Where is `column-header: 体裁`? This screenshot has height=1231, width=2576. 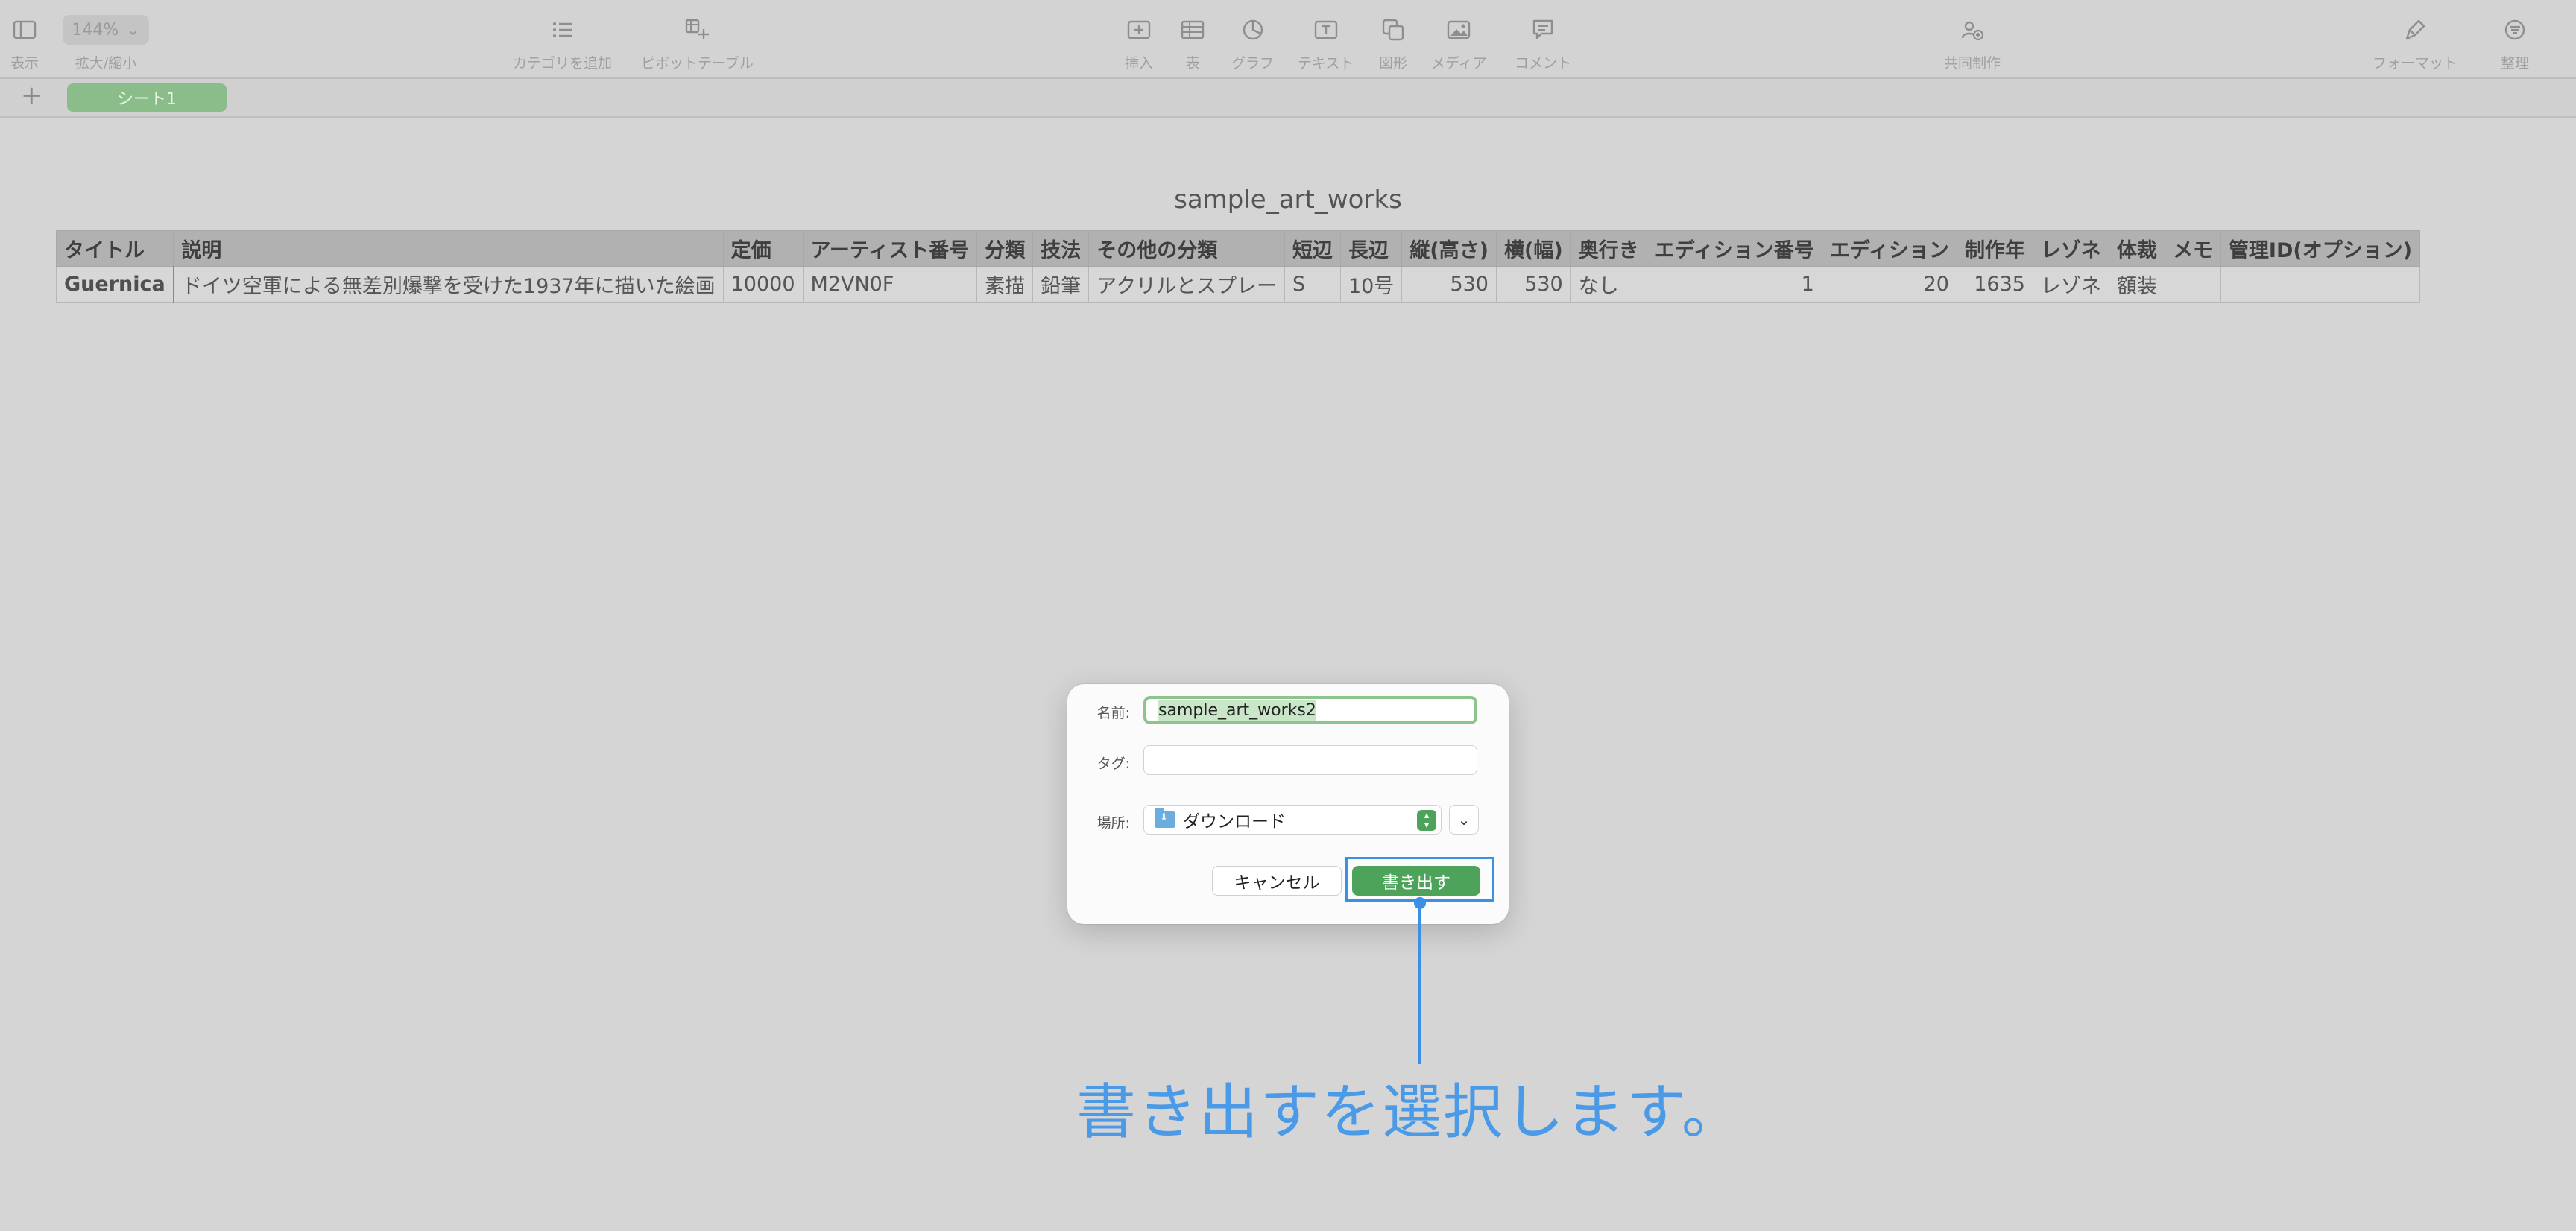 column-header: 体裁 is located at coordinates (2136, 248).